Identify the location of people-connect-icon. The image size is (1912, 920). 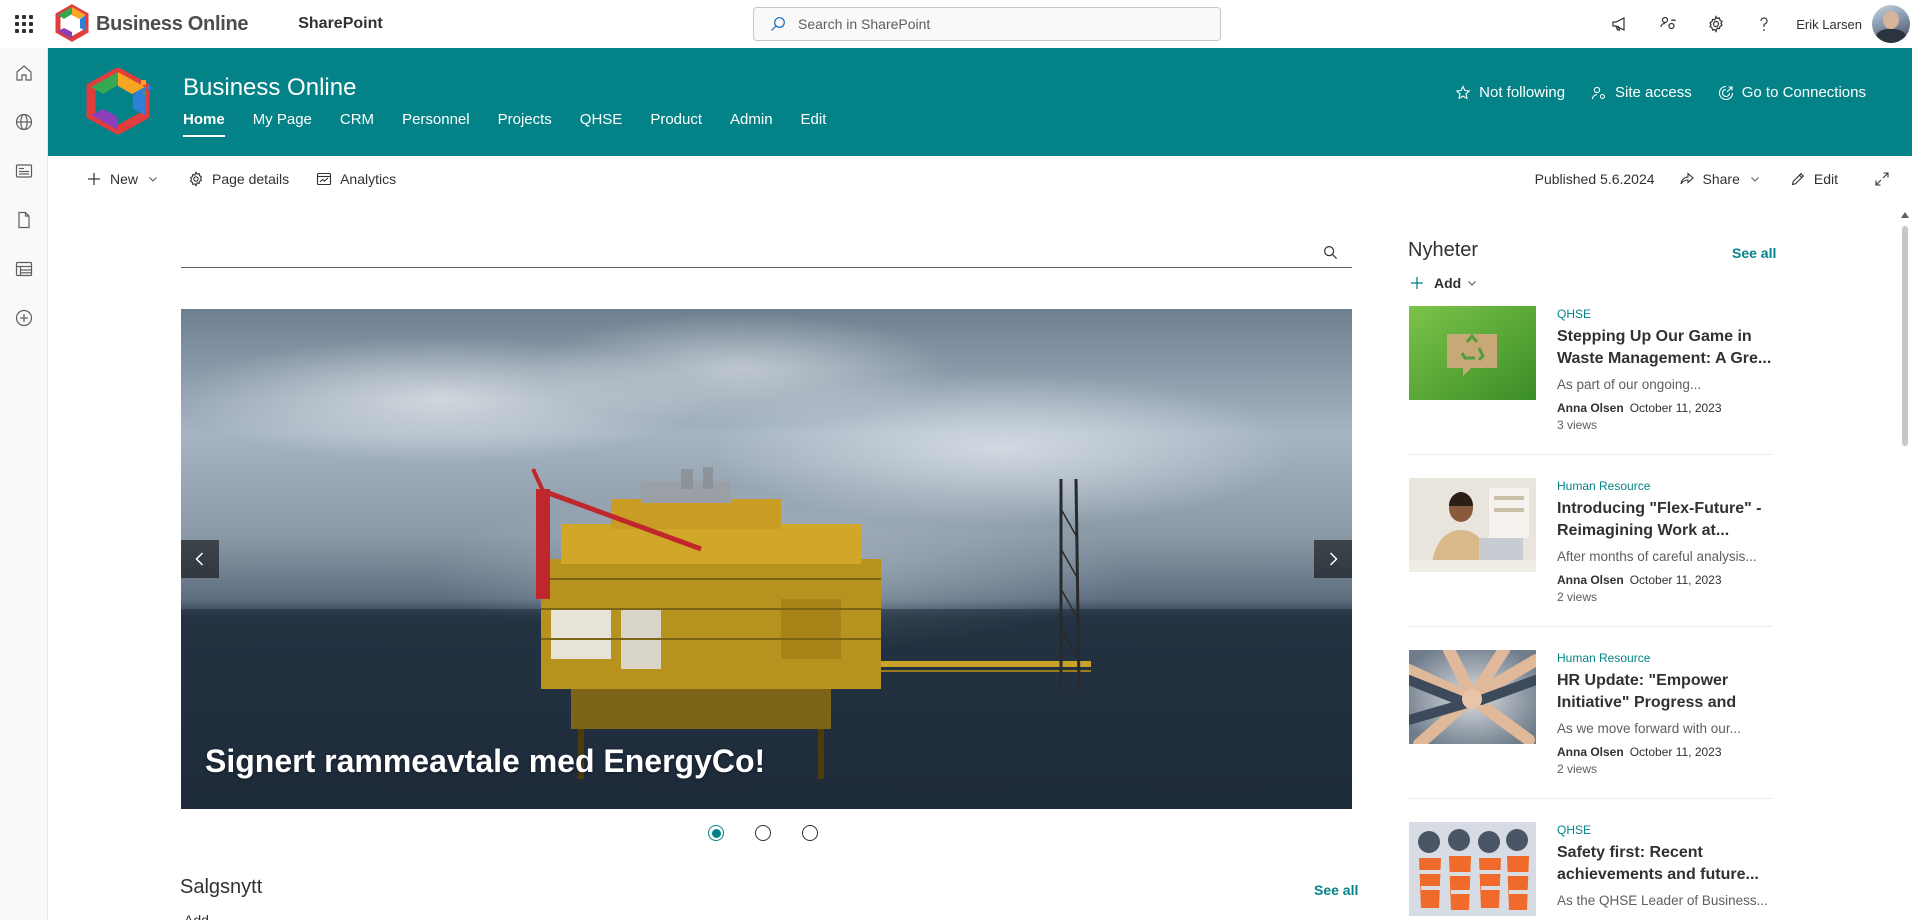
(1668, 23).